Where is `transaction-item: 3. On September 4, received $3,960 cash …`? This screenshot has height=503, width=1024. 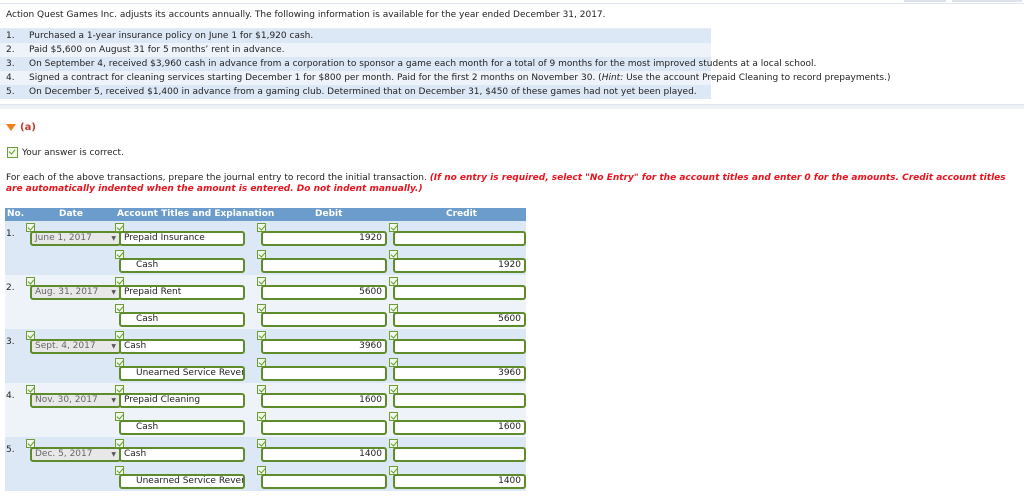 transaction-item: 3. On September 4, received $3,960 cash … is located at coordinates (408, 64).